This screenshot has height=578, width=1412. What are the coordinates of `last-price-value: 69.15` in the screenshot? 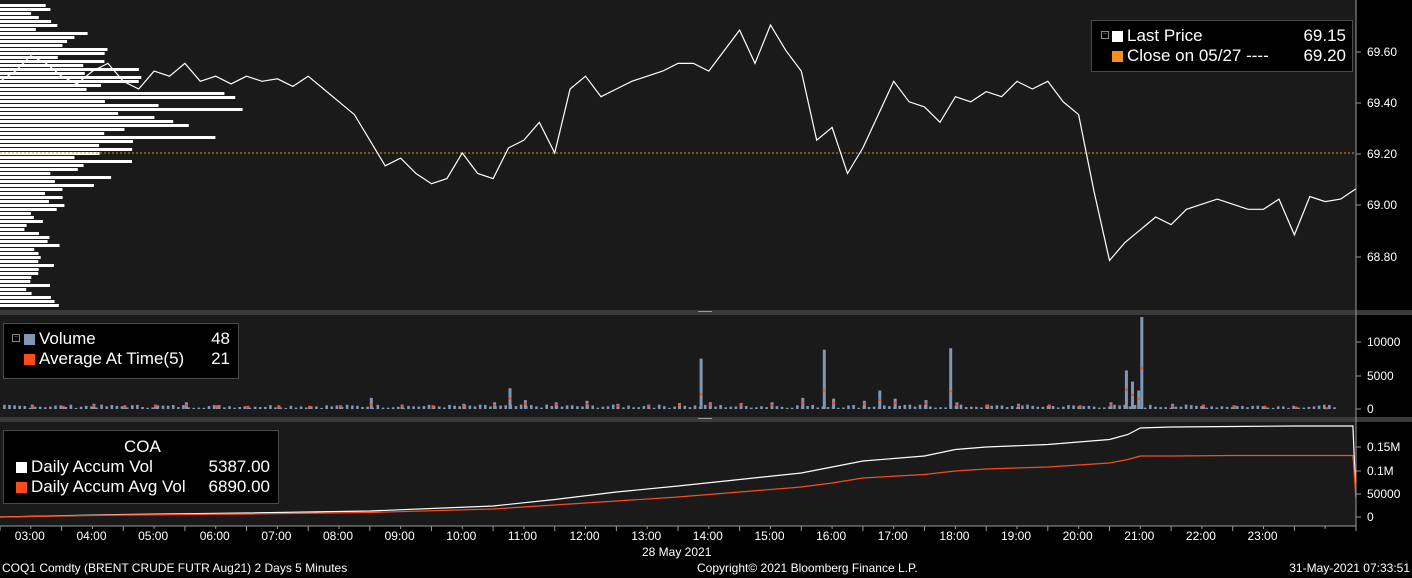 It's located at (1324, 35).